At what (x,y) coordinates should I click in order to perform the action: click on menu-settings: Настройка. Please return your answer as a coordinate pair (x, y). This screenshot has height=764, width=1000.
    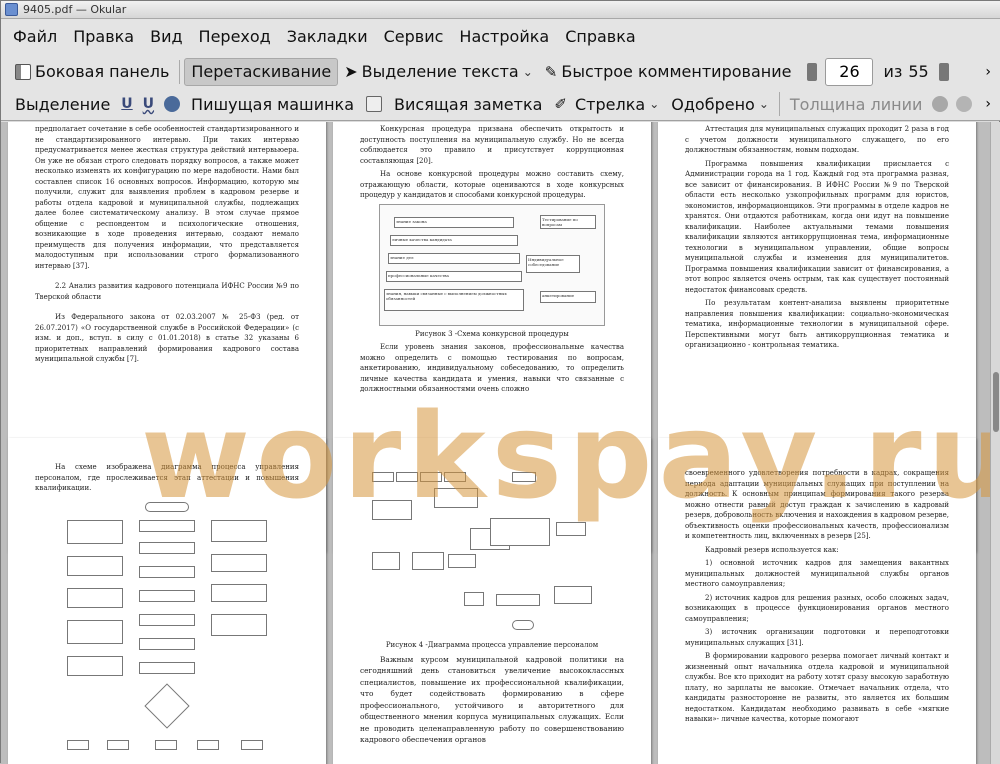
    Looking at the image, I should click on (504, 37).